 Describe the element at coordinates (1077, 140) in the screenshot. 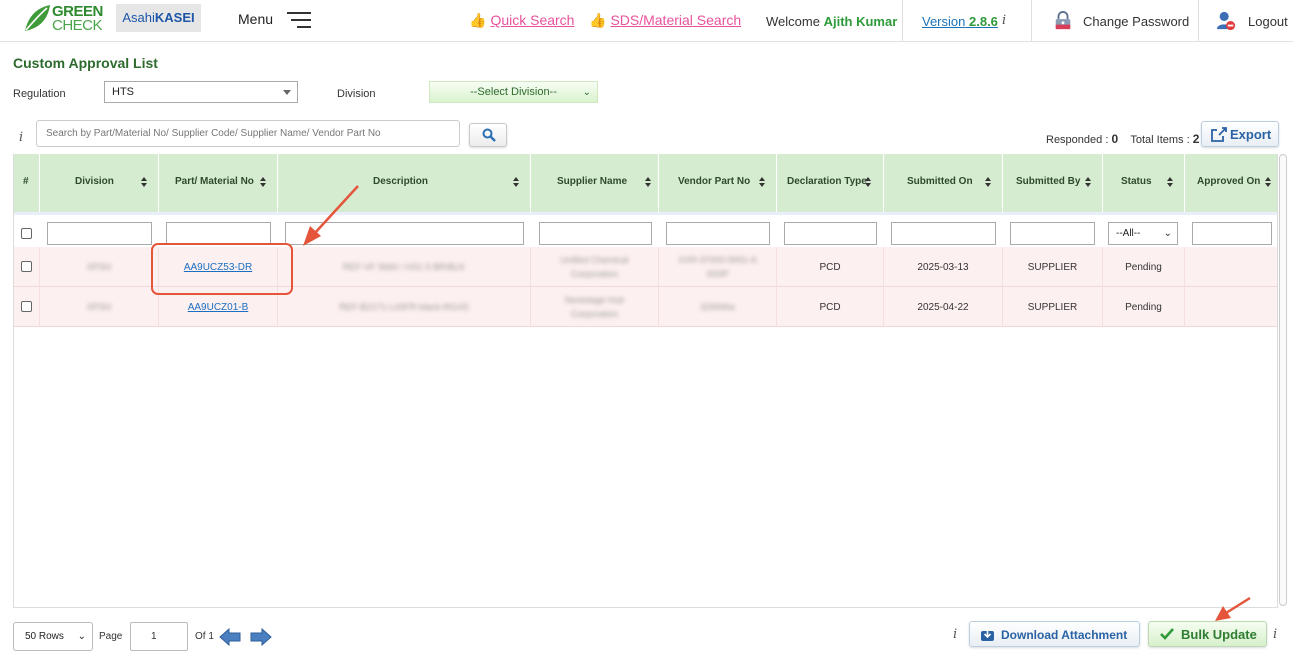

I see `responded-label: Responded :` at that location.